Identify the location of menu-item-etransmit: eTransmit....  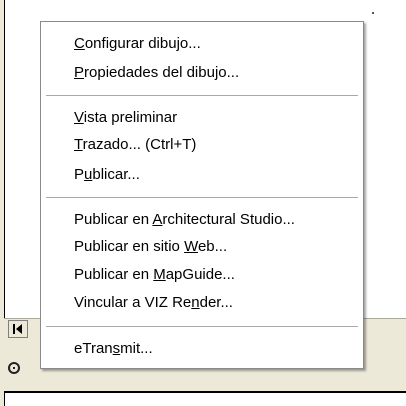
(113, 349).